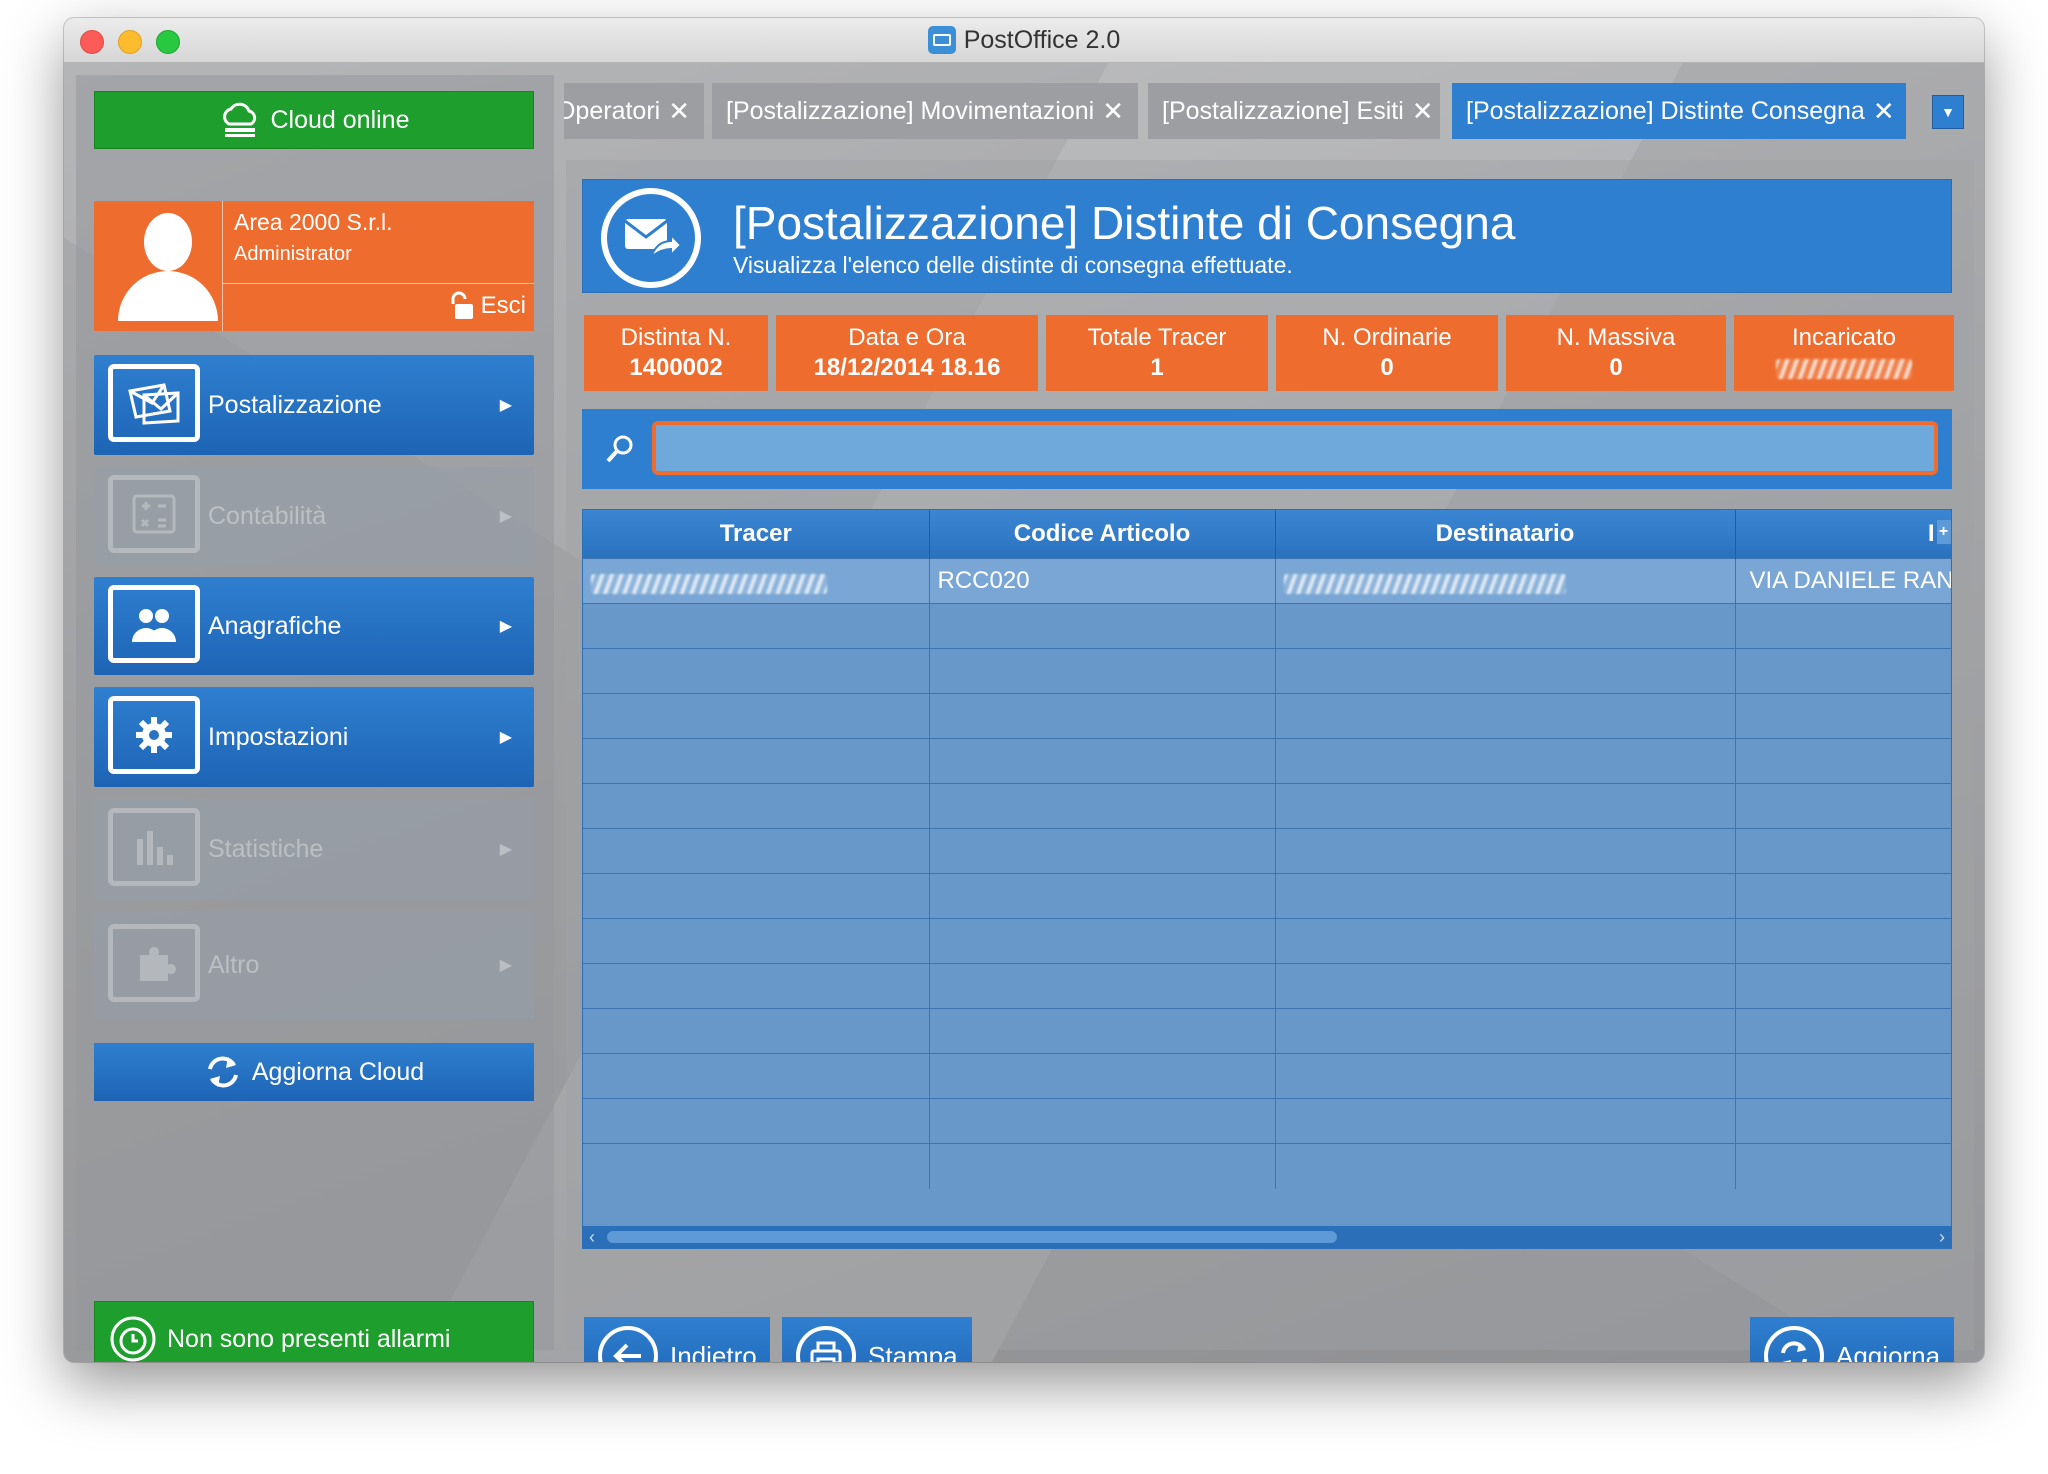 This screenshot has height=1474, width=2048. I want to click on people-icon, so click(154, 624).